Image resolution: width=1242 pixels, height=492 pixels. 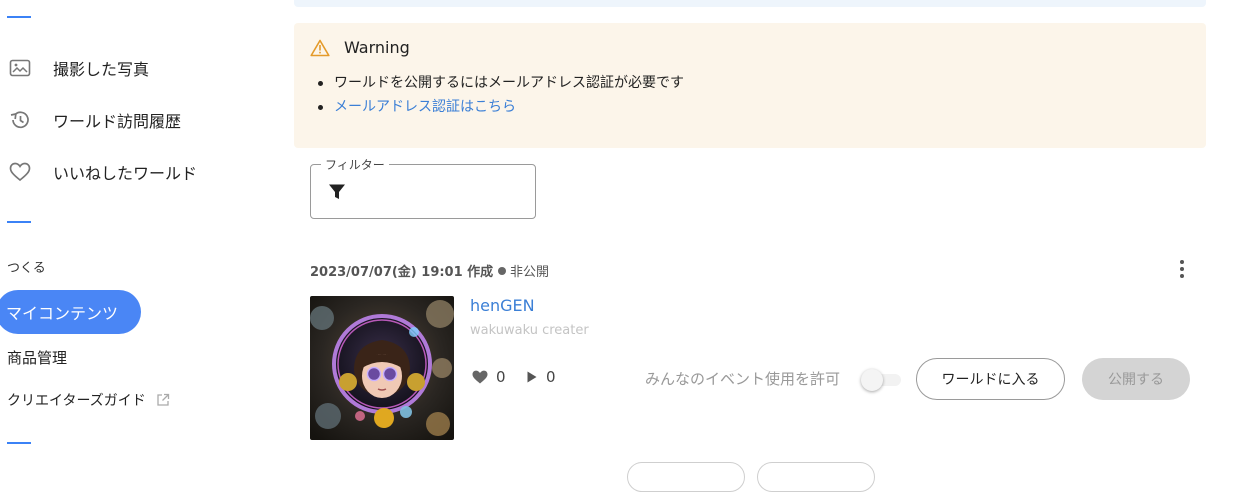 I want to click on event-permission-label: みんなのイベント使用を許可, so click(x=743, y=379).